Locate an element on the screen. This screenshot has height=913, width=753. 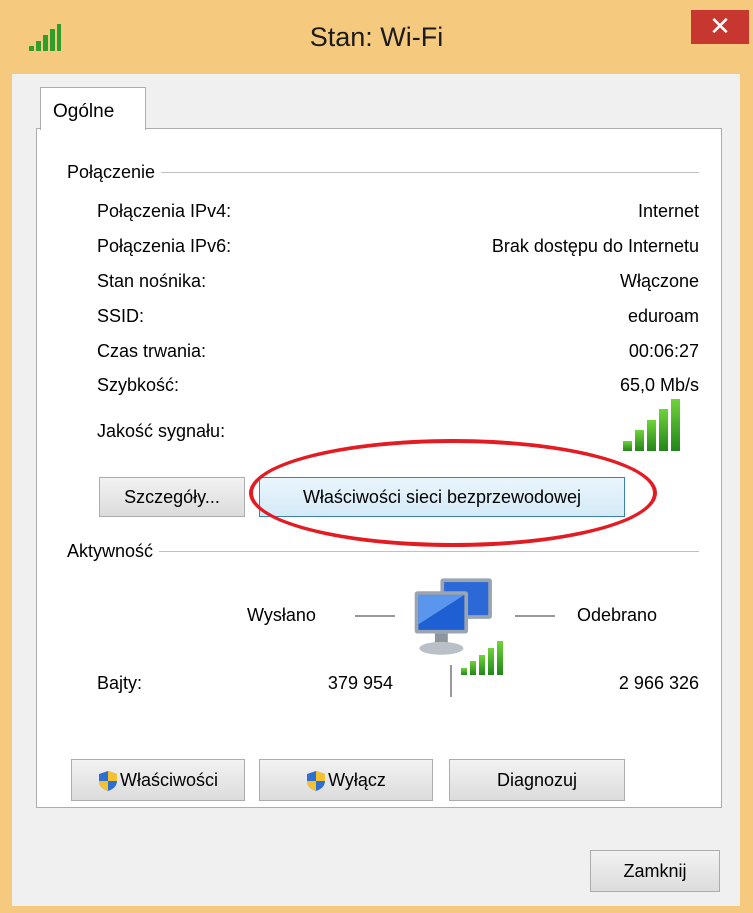
diagnose-button: Diagnozuj is located at coordinates (537, 780).